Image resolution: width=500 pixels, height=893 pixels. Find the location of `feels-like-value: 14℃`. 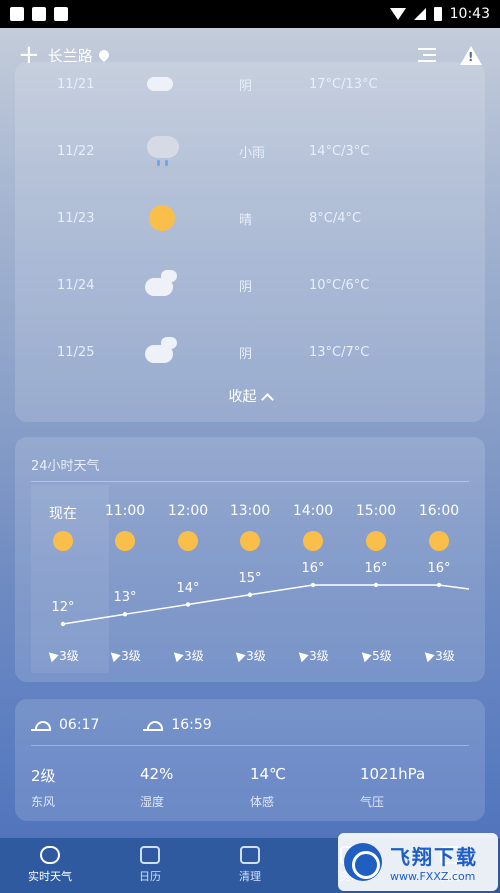

feels-like-value: 14℃ is located at coordinates (268, 774).